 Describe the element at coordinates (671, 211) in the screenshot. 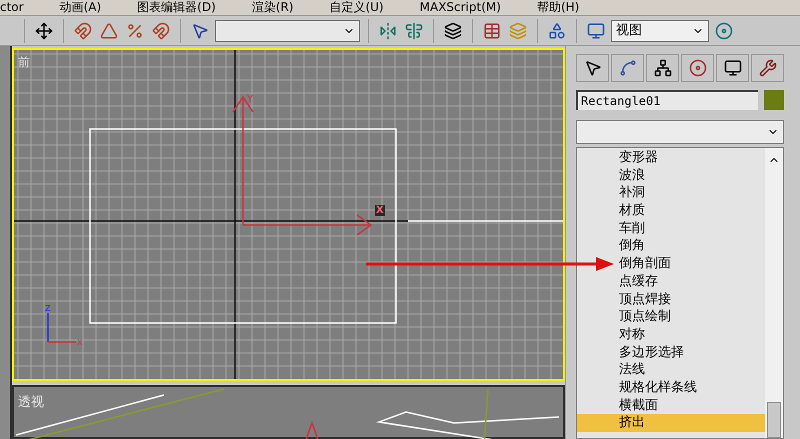

I see `modifier-item: 材质` at that location.